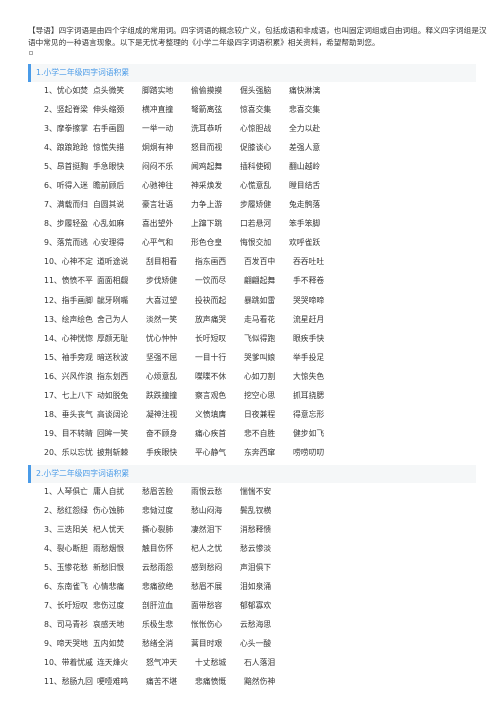  I want to click on word-cell: 得意忘形, so click(309, 414).